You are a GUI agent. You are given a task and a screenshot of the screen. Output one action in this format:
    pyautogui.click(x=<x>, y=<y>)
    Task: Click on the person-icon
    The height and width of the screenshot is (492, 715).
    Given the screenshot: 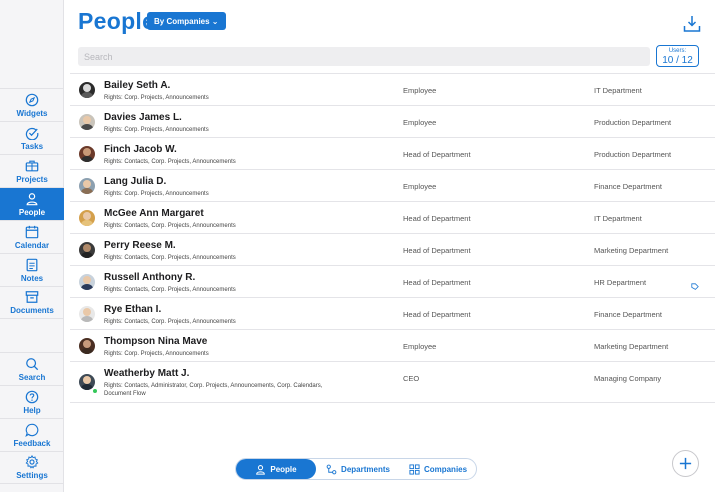 What is the action you would take?
    pyautogui.click(x=261, y=469)
    